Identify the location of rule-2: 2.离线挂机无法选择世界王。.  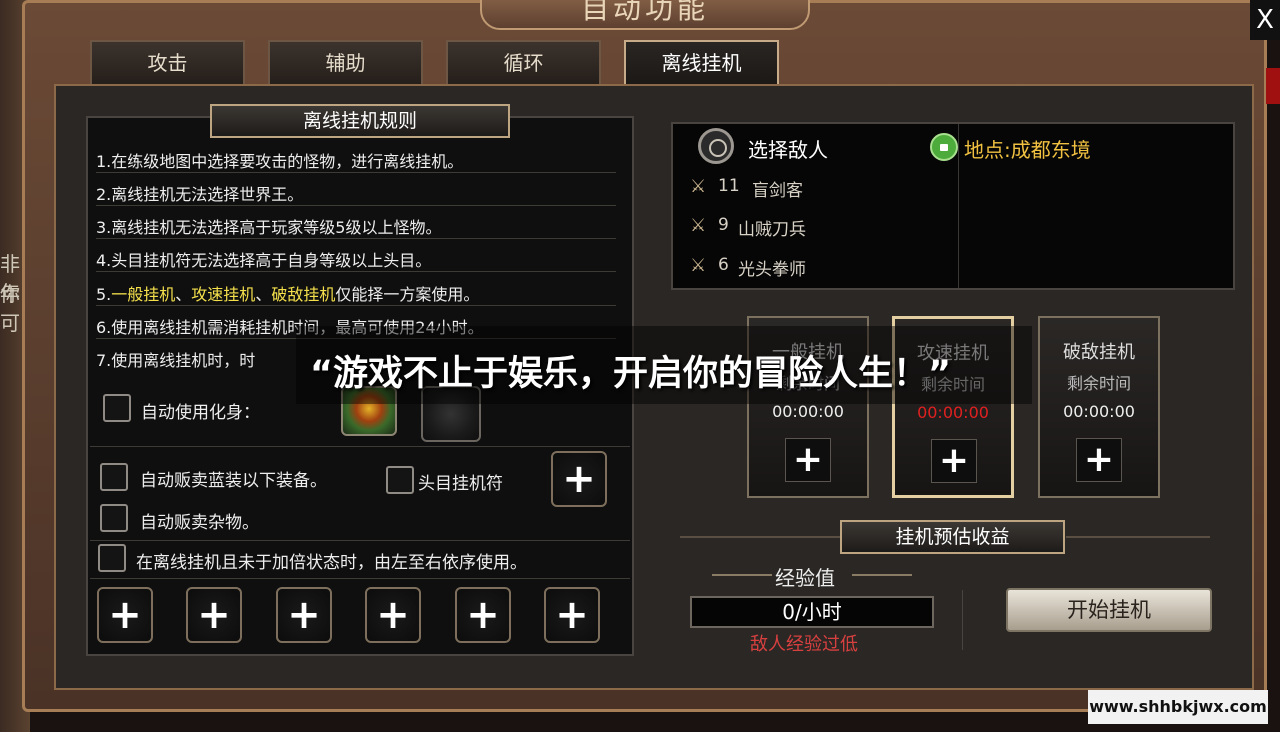
(200, 194).